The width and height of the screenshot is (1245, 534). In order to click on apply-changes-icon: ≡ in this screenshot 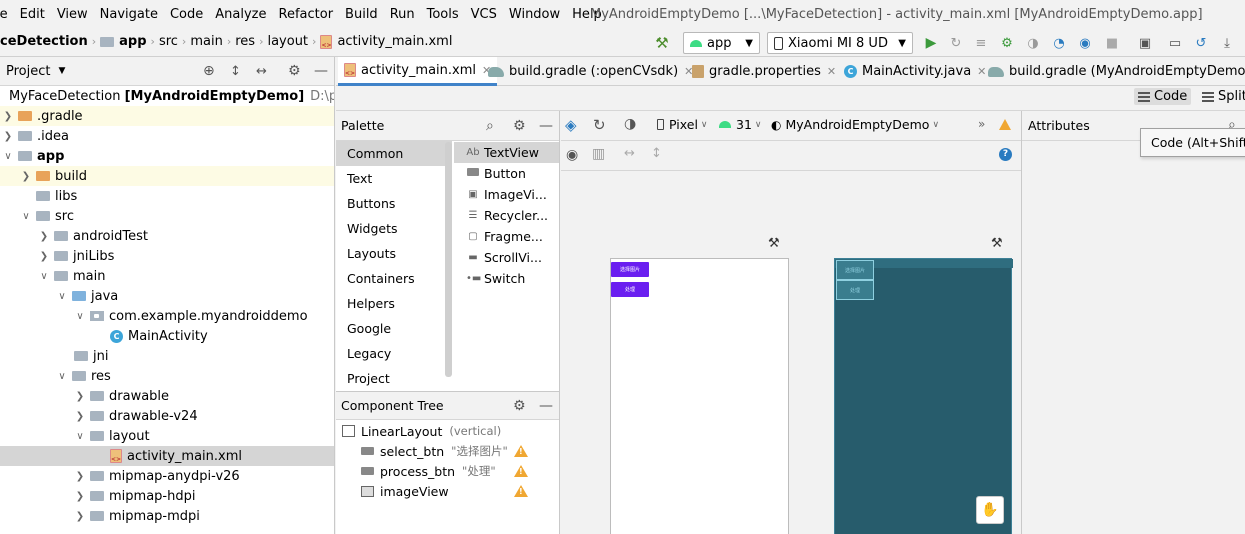, I will do `click(981, 43)`.